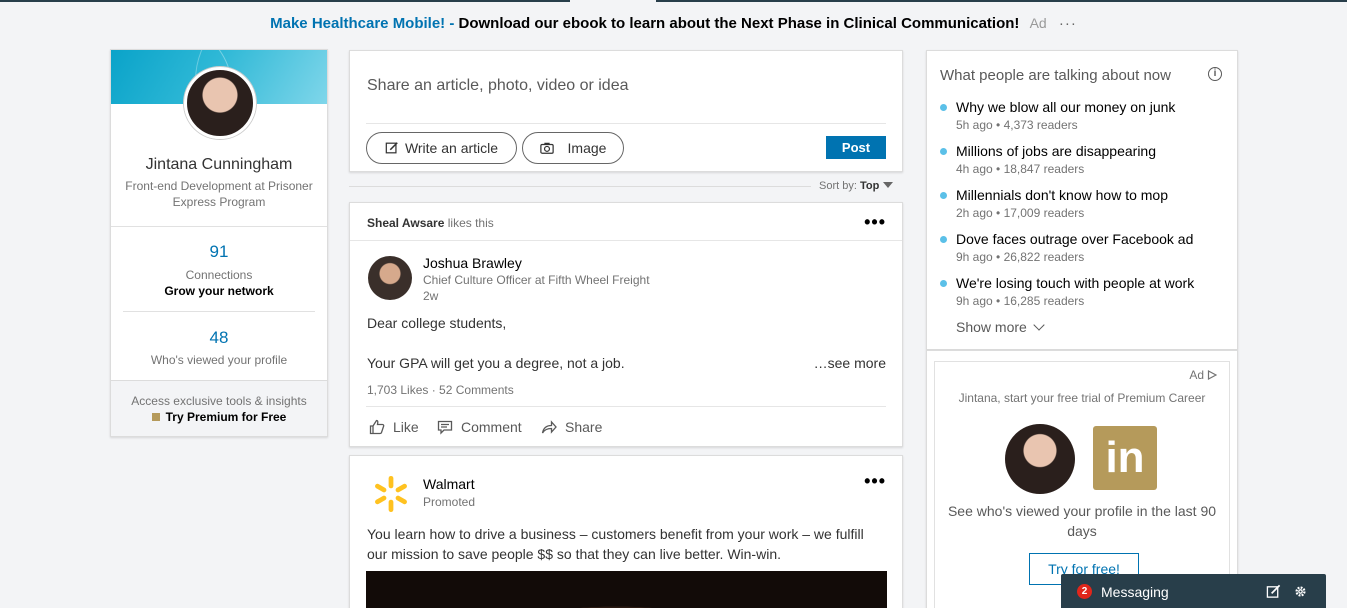  I want to click on profile-views-count: 48, so click(219, 338).